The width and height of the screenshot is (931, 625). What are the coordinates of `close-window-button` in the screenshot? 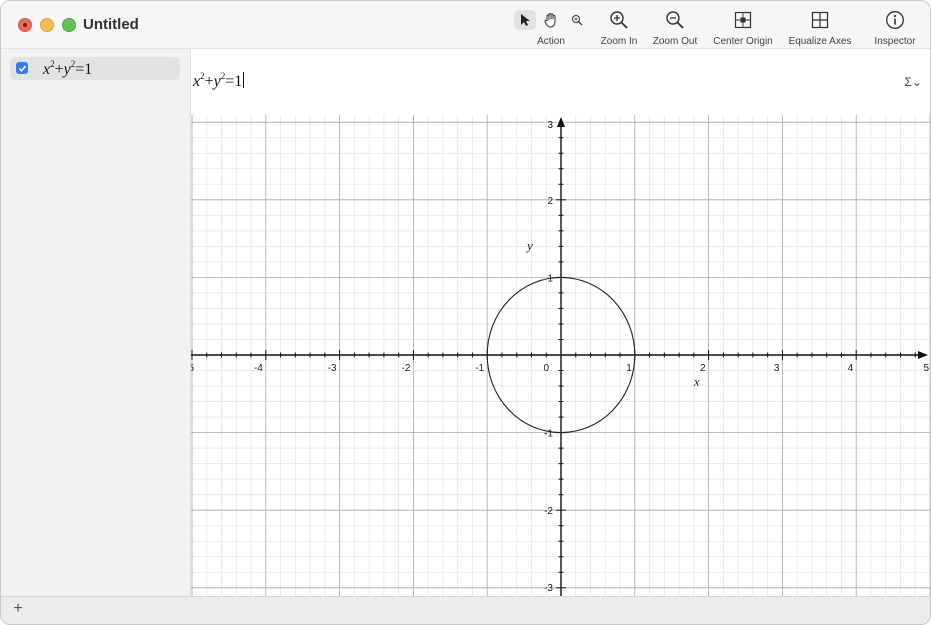 It's located at (25, 25).